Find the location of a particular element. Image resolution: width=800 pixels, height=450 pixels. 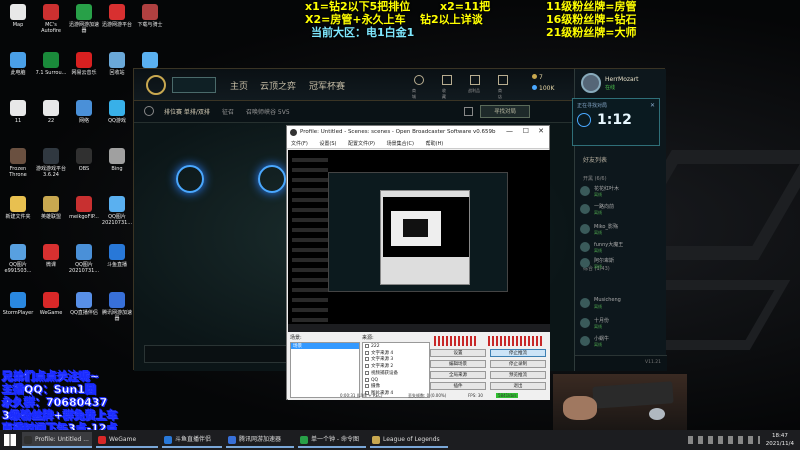

sources-list: 222 文字来源 4 文字来源 3 文字来源 2 视频捕获设备 QQ 摄像 图片来源 4 is located at coordinates (396, 370).